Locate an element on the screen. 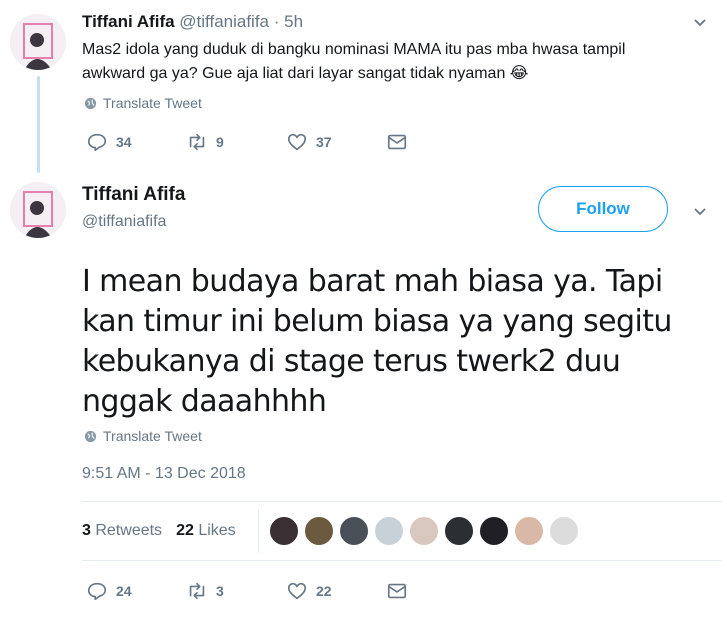 This screenshot has height=636, width=727. likes-stat-count: 22 is located at coordinates (185, 530).